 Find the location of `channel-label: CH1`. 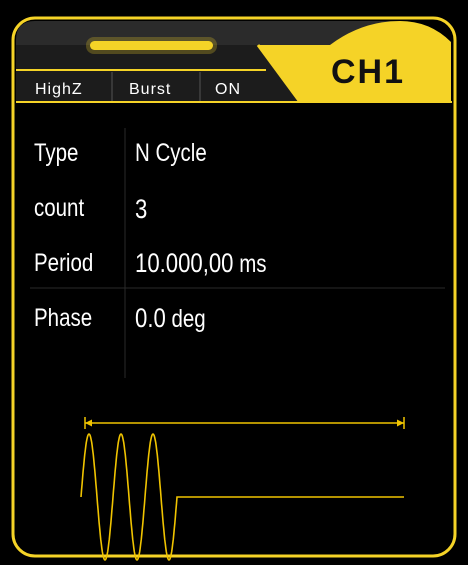

channel-label: CH1 is located at coordinates (368, 72).